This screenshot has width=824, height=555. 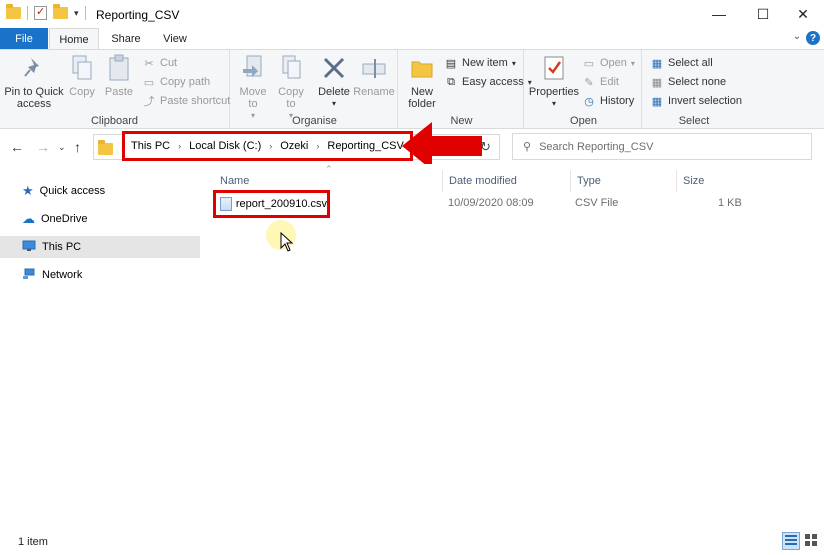 I want to click on properties-chevron-icon: ▾, so click(x=553, y=103).